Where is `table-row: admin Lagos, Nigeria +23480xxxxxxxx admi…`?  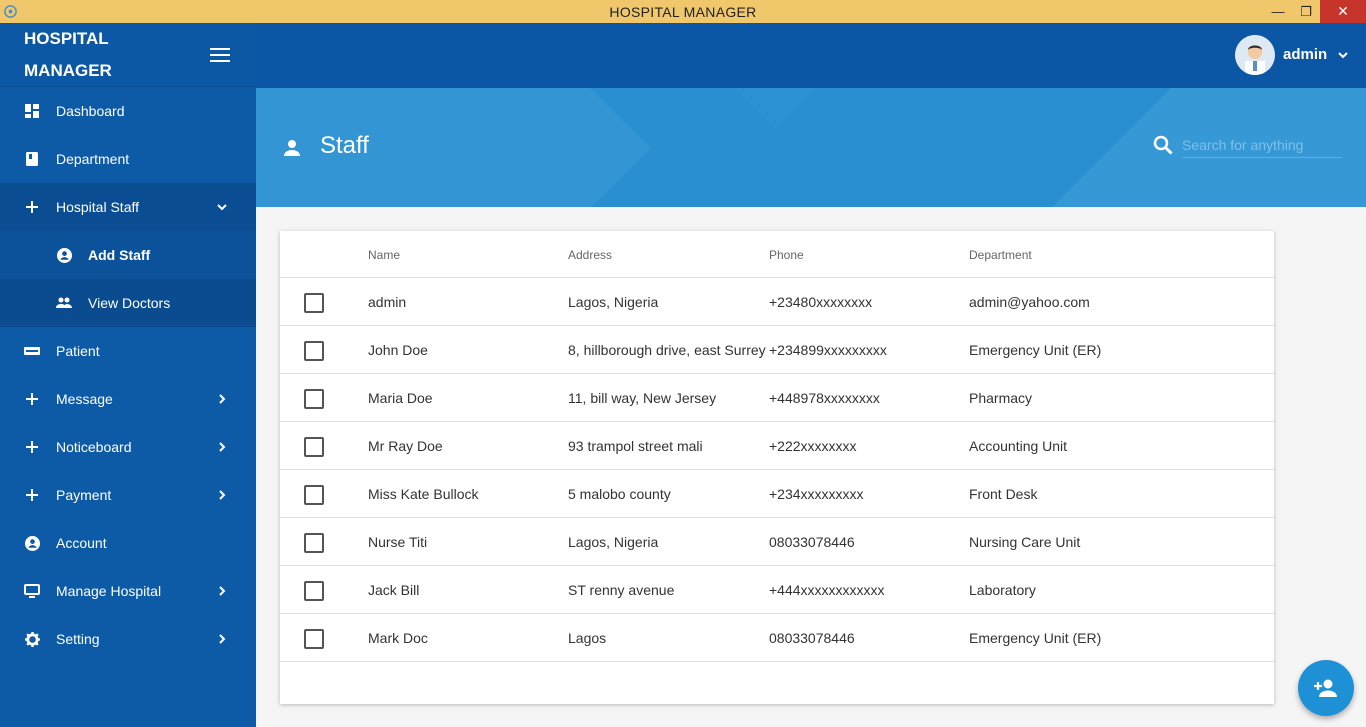
table-row: admin Lagos, Nigeria +23480xxxxxxxx admi… is located at coordinates (777, 302).